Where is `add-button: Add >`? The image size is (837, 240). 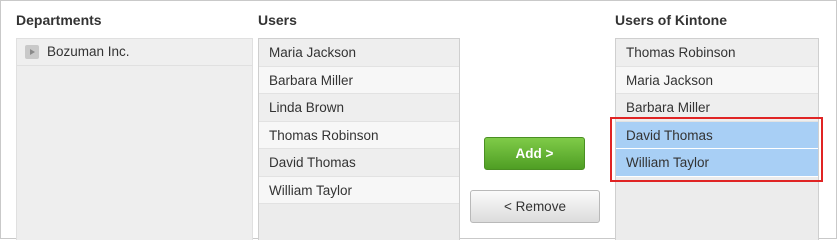
add-button: Add > is located at coordinates (534, 153).